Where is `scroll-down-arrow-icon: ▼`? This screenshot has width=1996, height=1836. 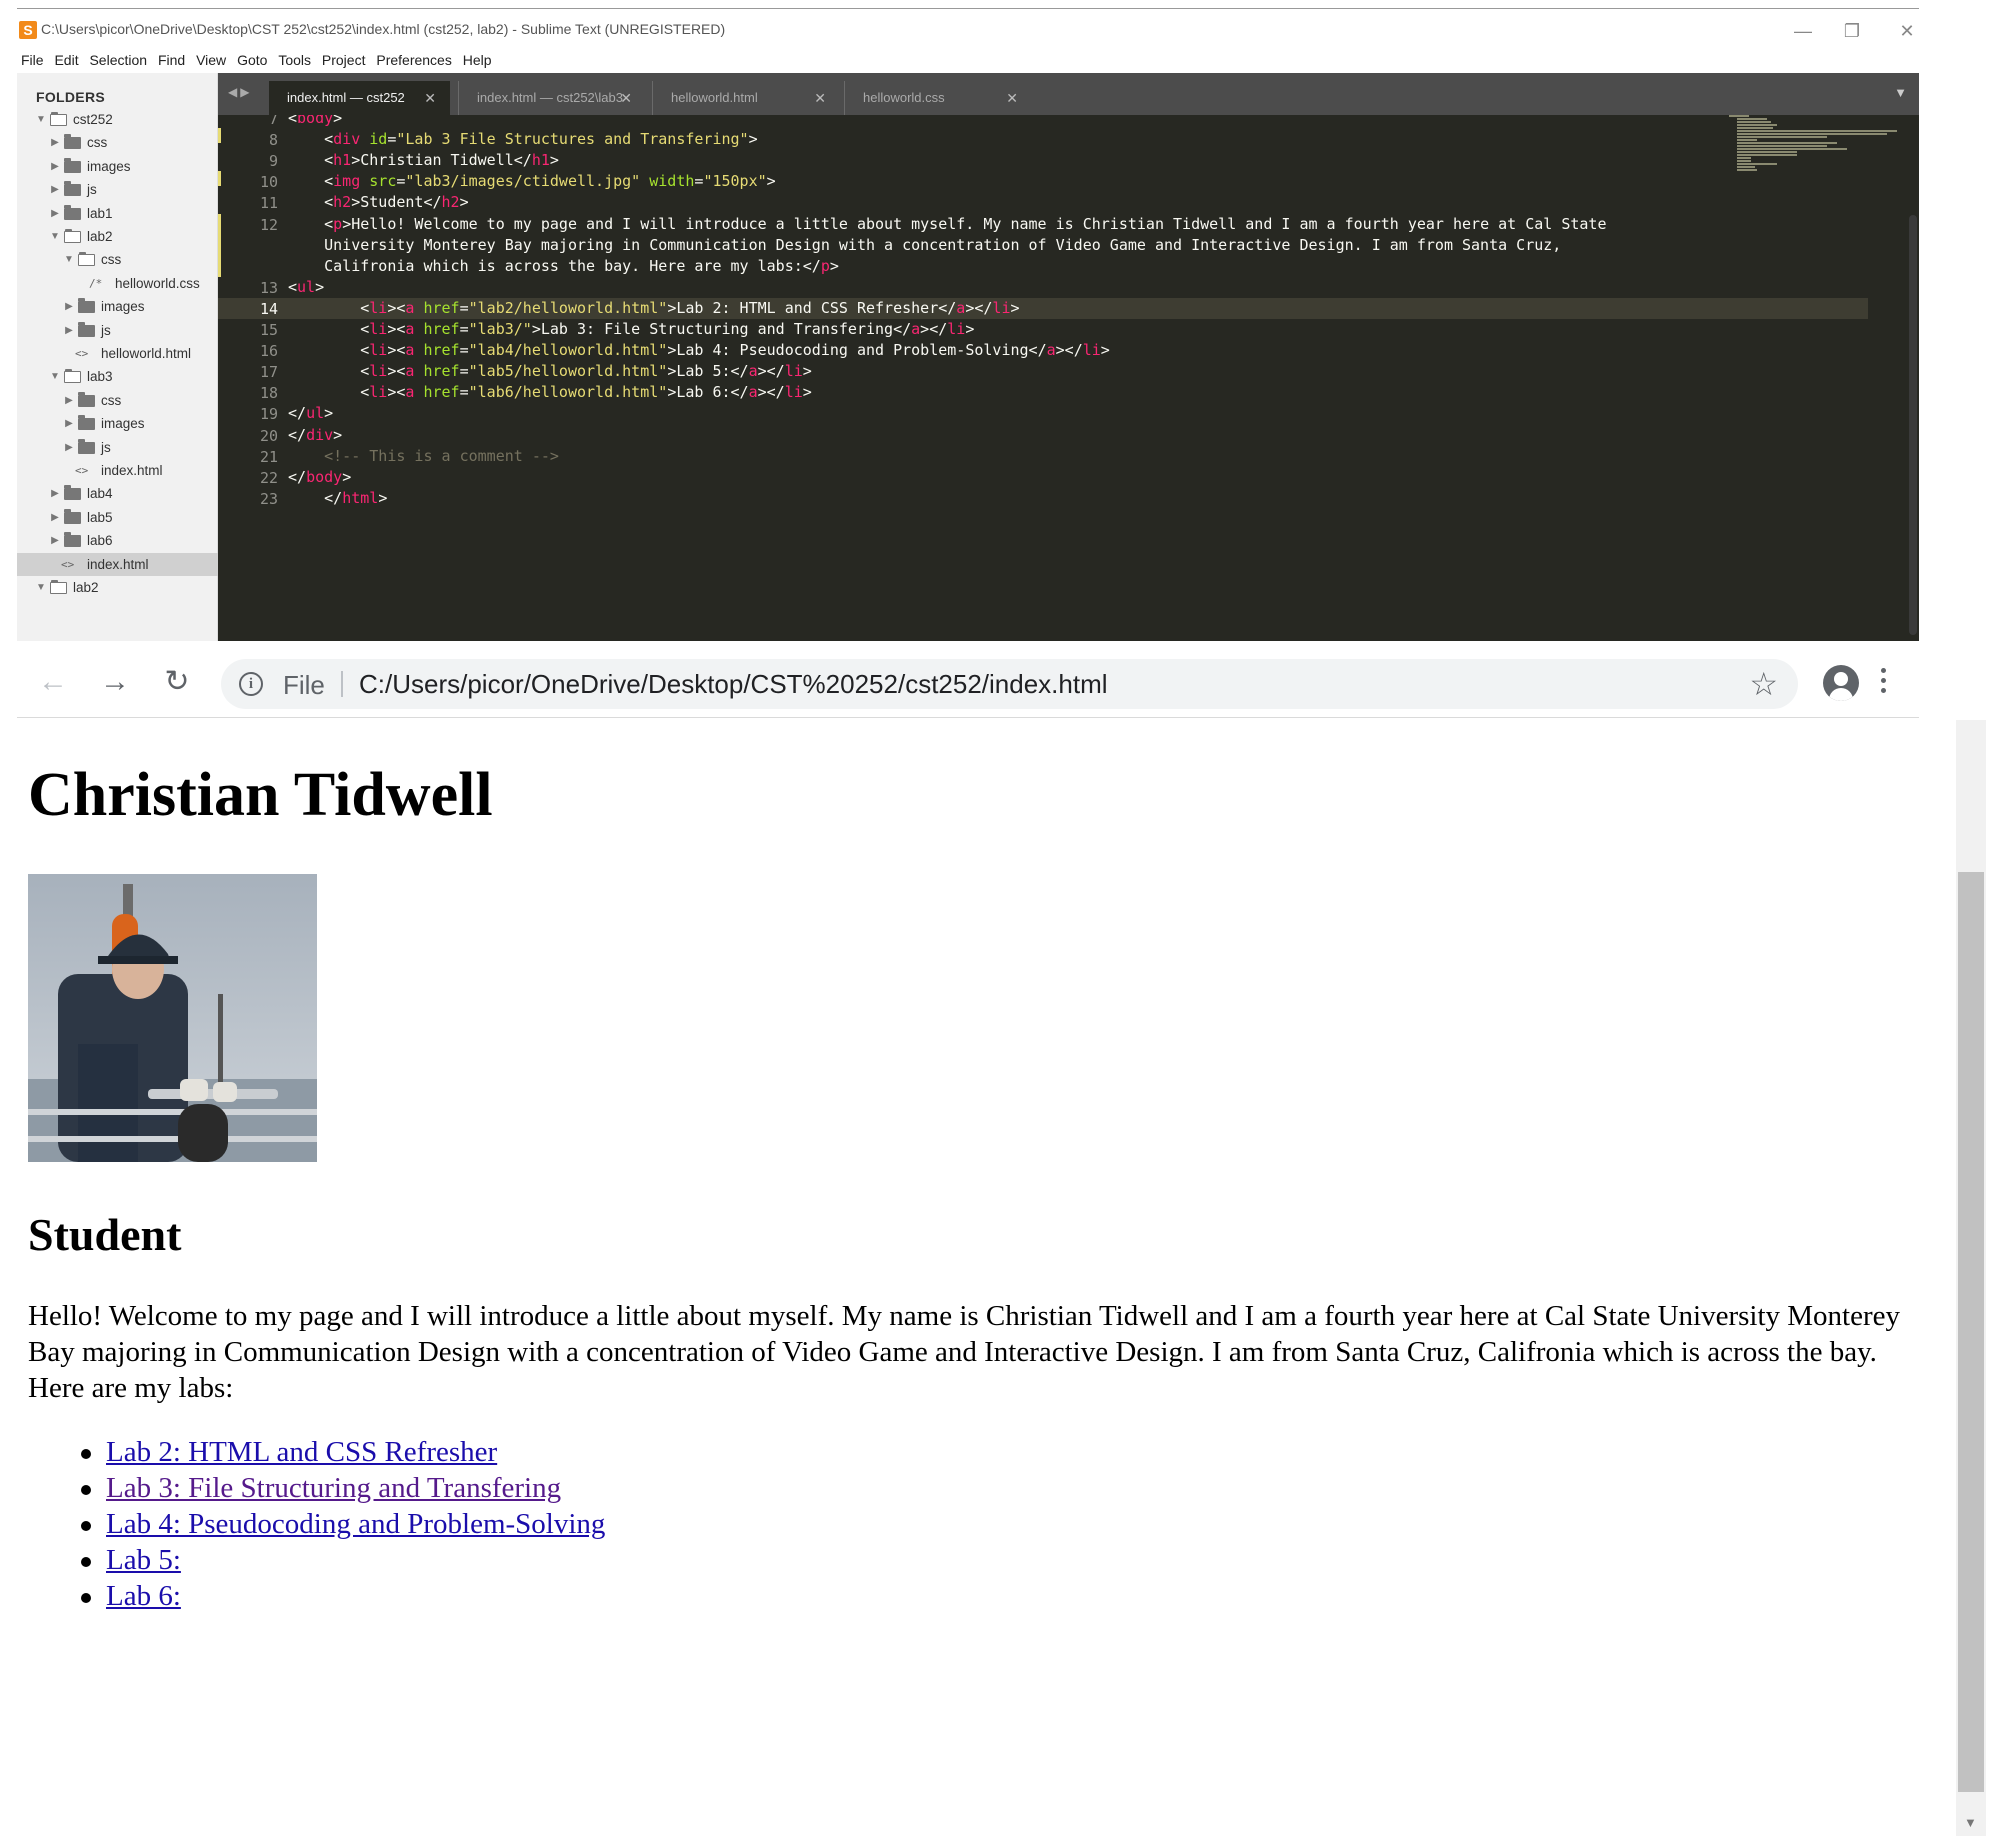
scroll-down-arrow-icon: ▼ is located at coordinates (1970, 1822).